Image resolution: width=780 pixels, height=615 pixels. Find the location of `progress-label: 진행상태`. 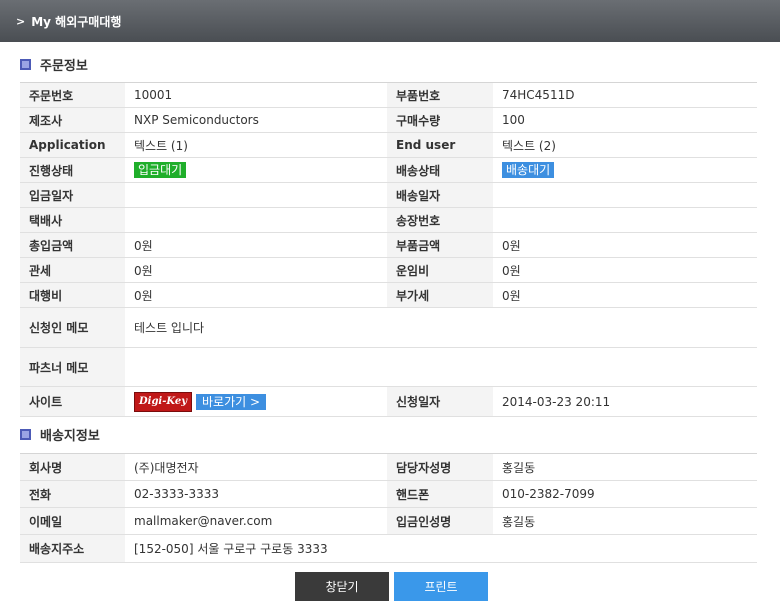

progress-label: 진행상태 is located at coordinates (72, 170).